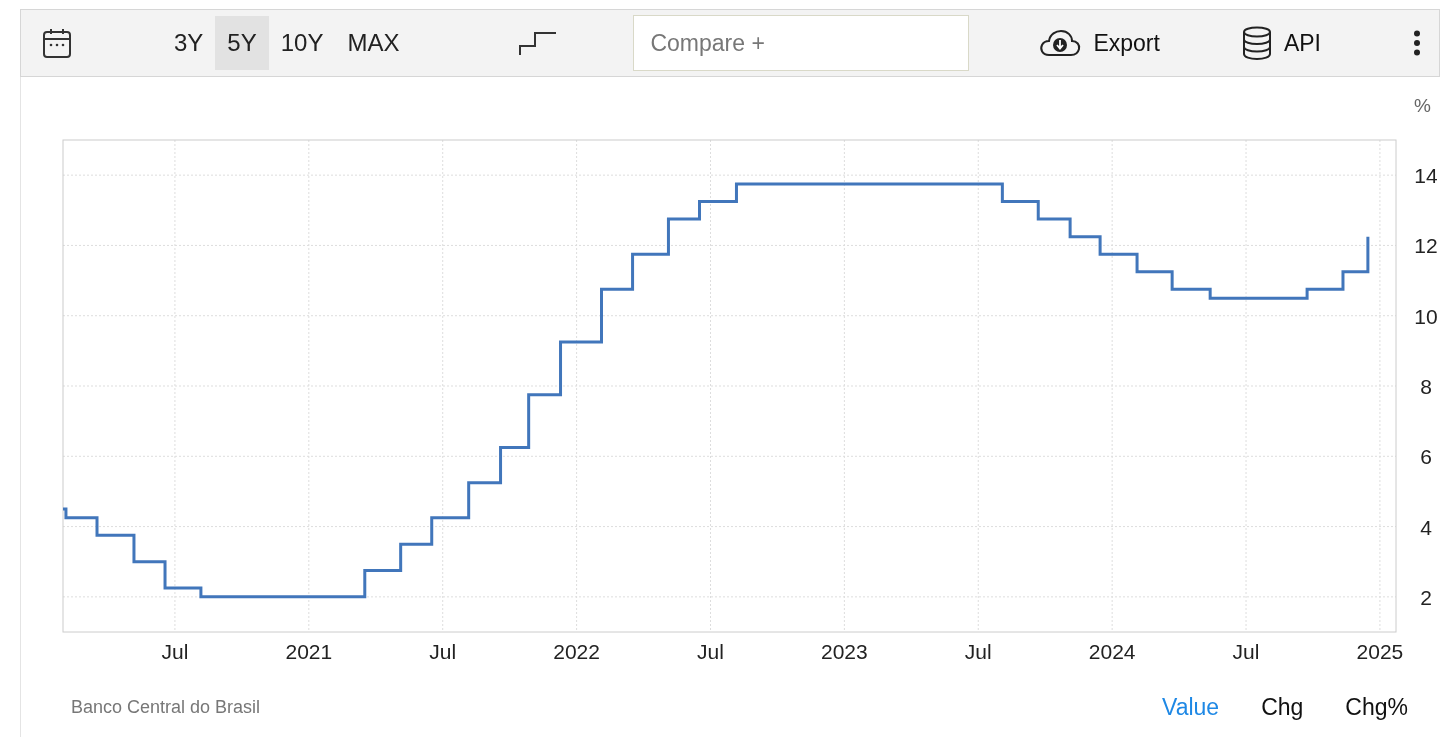  What do you see at coordinates (1099, 43) in the screenshot?
I see `export-button: Export` at bounding box center [1099, 43].